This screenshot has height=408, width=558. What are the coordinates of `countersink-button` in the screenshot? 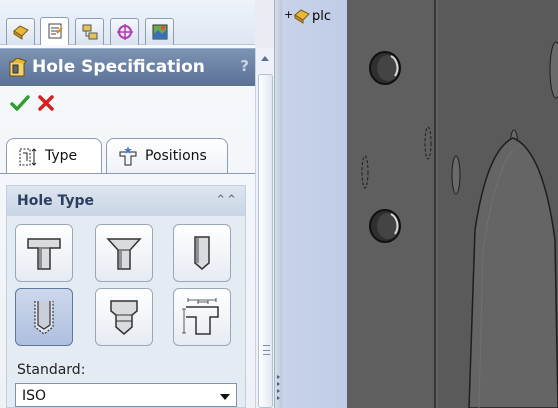 It's located at (124, 253).